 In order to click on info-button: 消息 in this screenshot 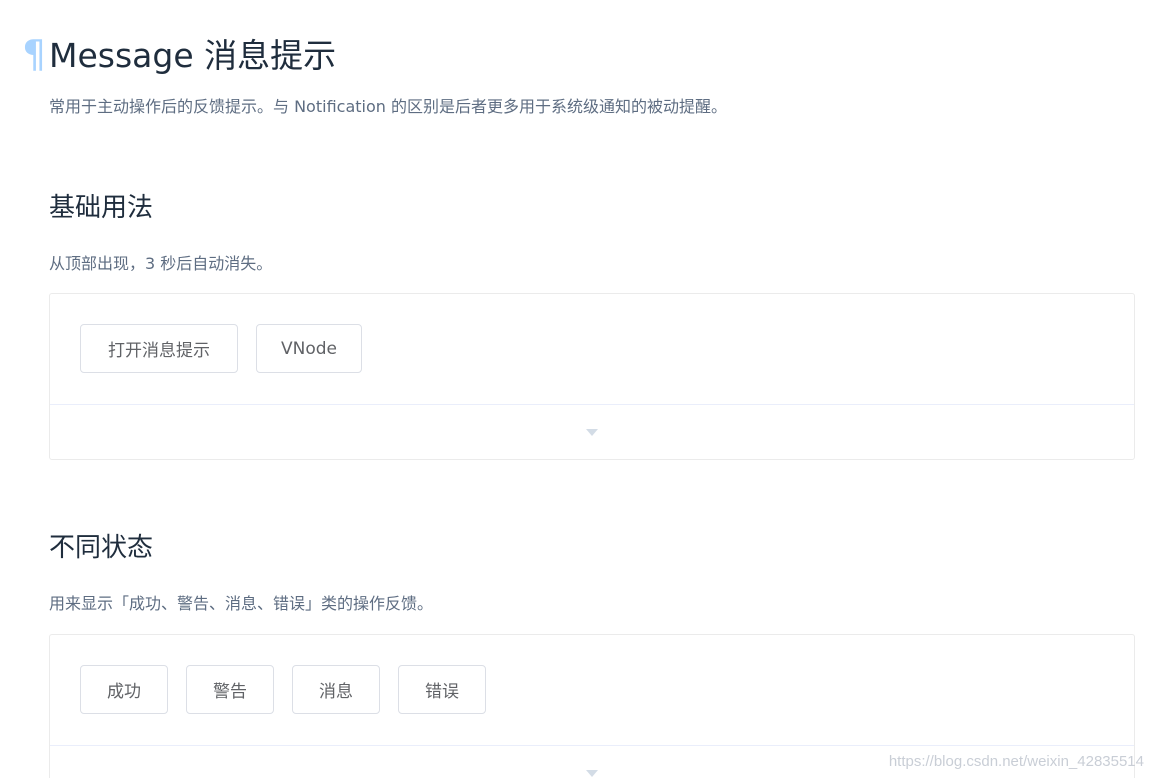, I will do `click(336, 689)`.